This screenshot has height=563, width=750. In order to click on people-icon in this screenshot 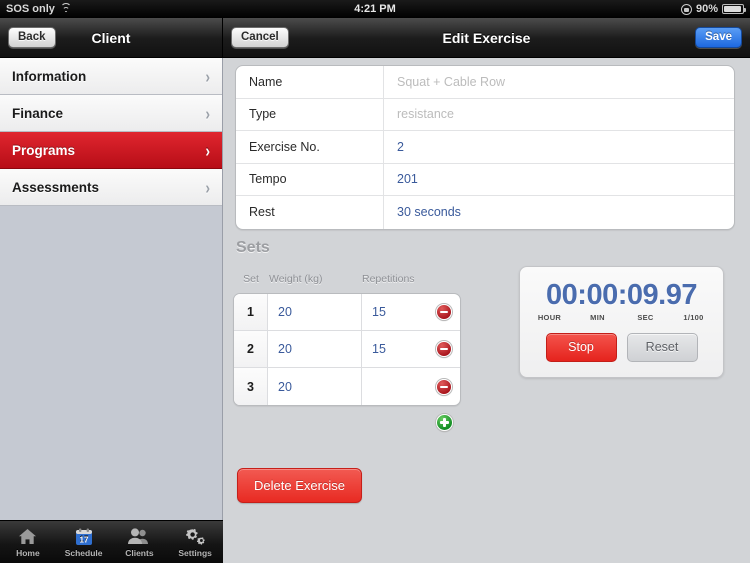, I will do `click(140, 536)`.